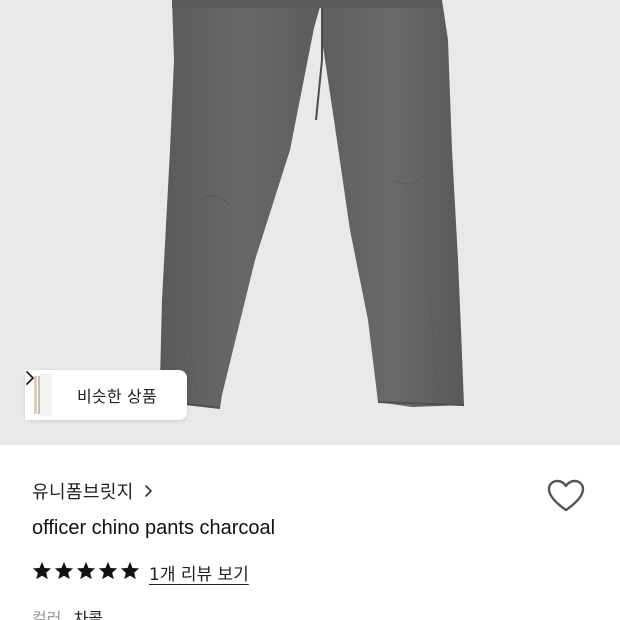 This screenshot has height=620, width=620. What do you see at coordinates (88, 614) in the screenshot?
I see `color-option-value: 차콜` at bounding box center [88, 614].